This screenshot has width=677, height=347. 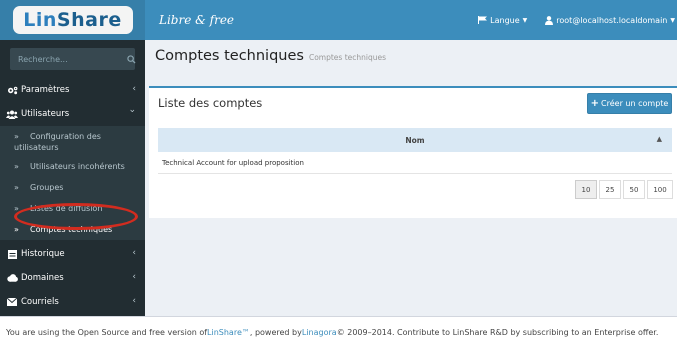 What do you see at coordinates (89, 20) in the screenshot?
I see `logo-text-share: Share` at bounding box center [89, 20].